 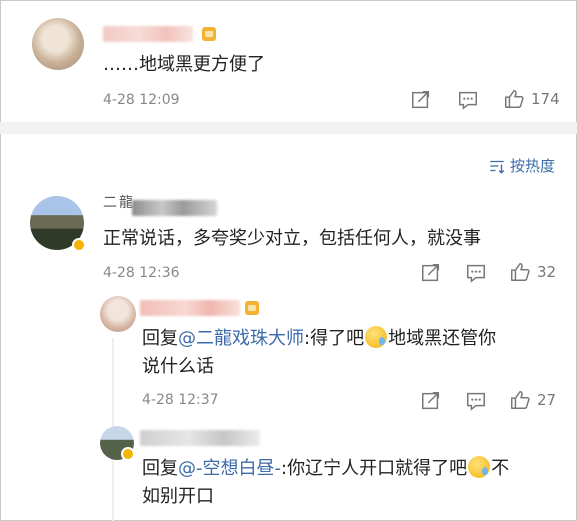 I want to click on reply-time: 4-28 12:37, so click(x=180, y=400).